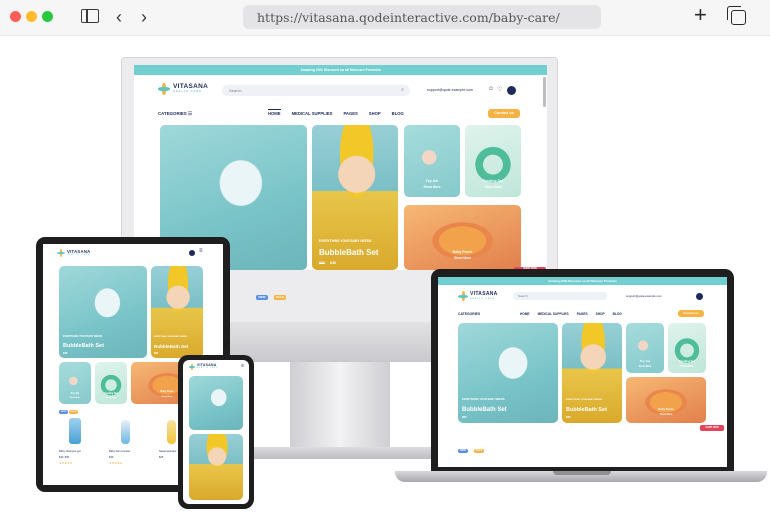 This screenshot has height=516, width=770. I want to click on laptop-support-email: support@qode.example.com, so click(644, 296).